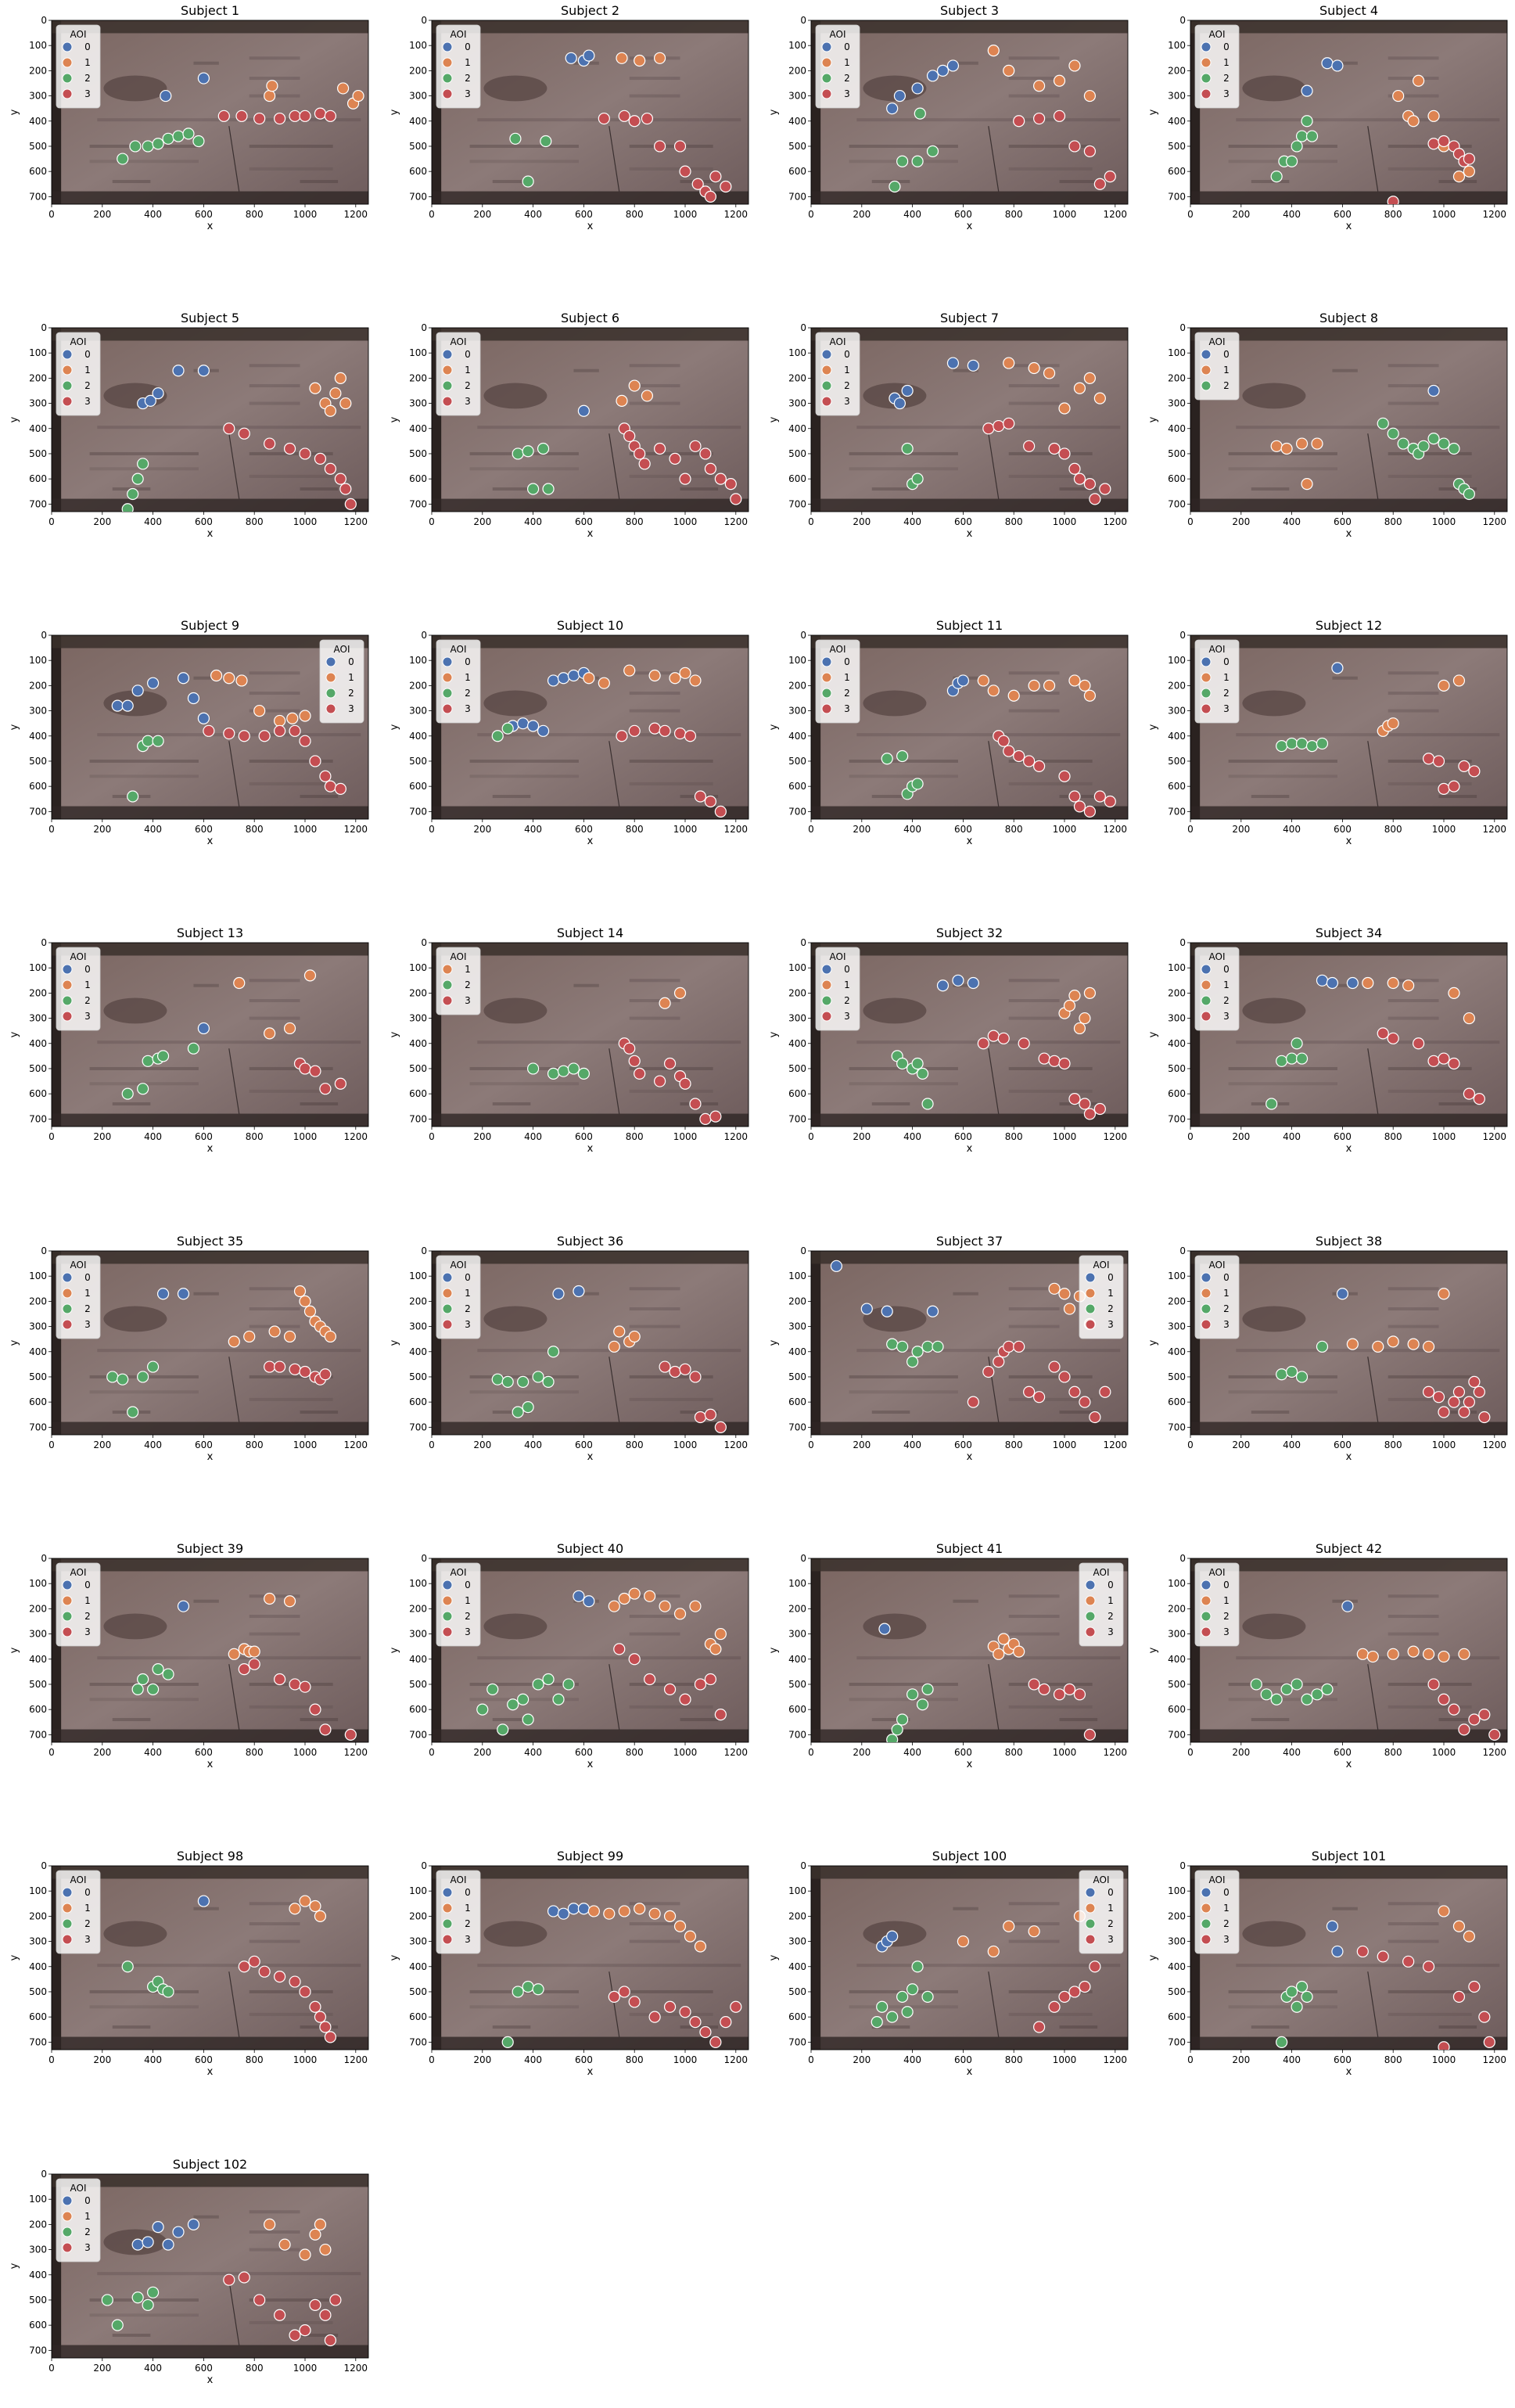 Image resolution: width=1515 pixels, height=2408 pixels. Describe the element at coordinates (102, 1444) in the screenshot. I see `x-tick-label: 200` at that location.